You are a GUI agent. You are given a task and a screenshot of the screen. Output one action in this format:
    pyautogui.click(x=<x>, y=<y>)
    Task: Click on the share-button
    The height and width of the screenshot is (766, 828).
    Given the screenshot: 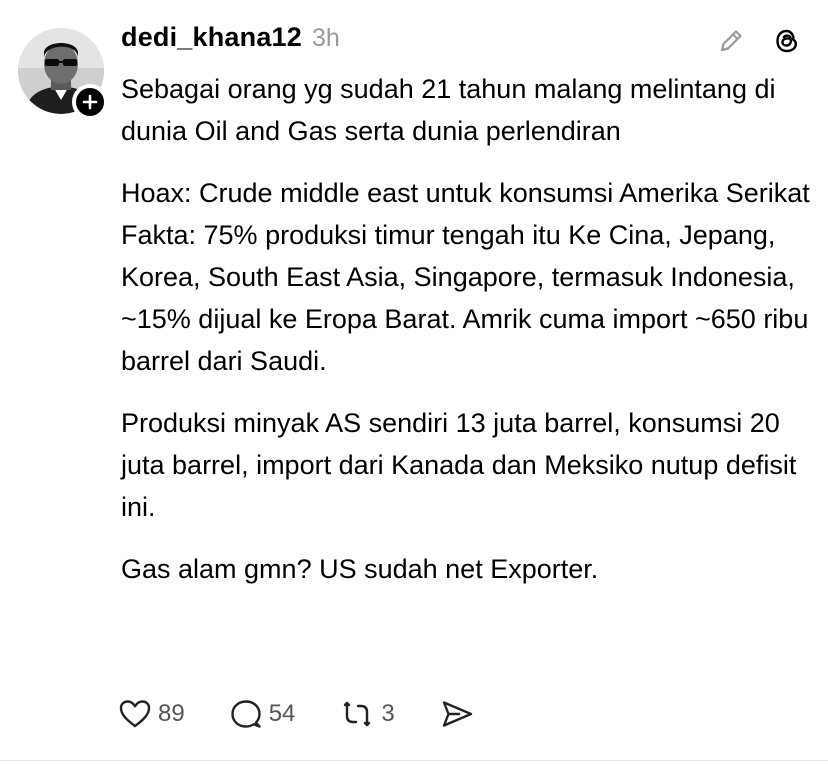 What is the action you would take?
    pyautogui.click(x=457, y=714)
    